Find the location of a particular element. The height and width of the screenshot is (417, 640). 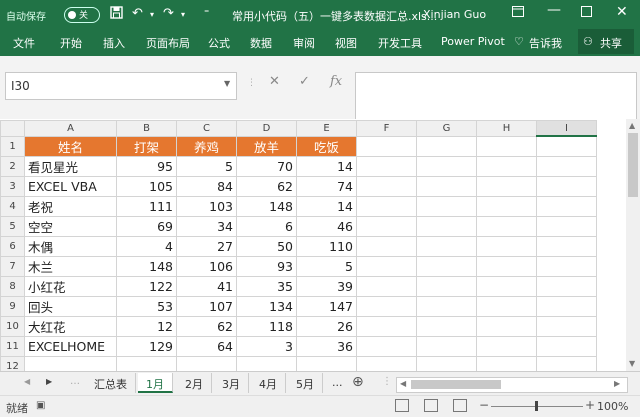

vertical-scrollbar: ▲ ▼ is located at coordinates (633, 245).